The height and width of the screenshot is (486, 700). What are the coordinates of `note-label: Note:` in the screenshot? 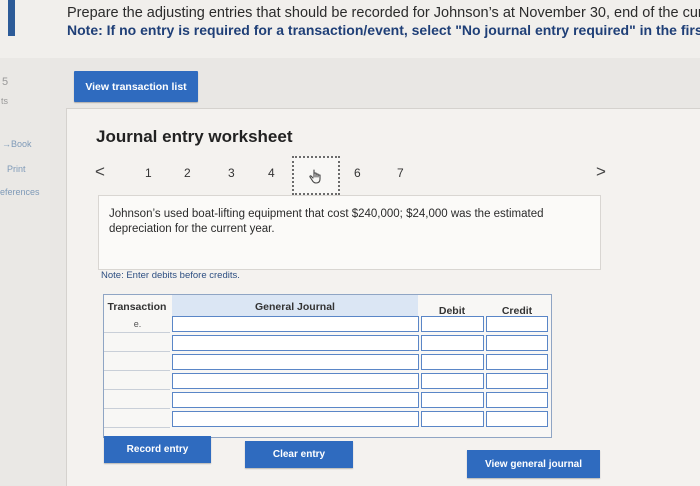 It's located at (85, 30).